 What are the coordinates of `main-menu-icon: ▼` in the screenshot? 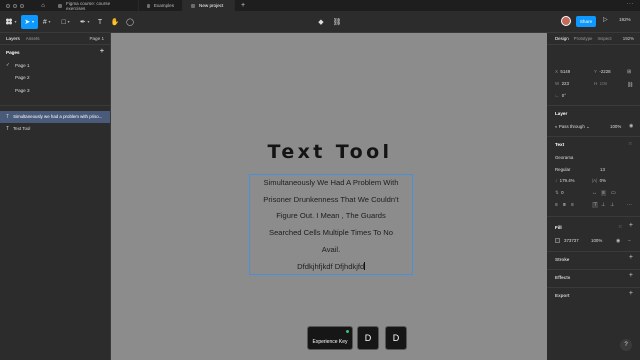 It's located at (11, 22).